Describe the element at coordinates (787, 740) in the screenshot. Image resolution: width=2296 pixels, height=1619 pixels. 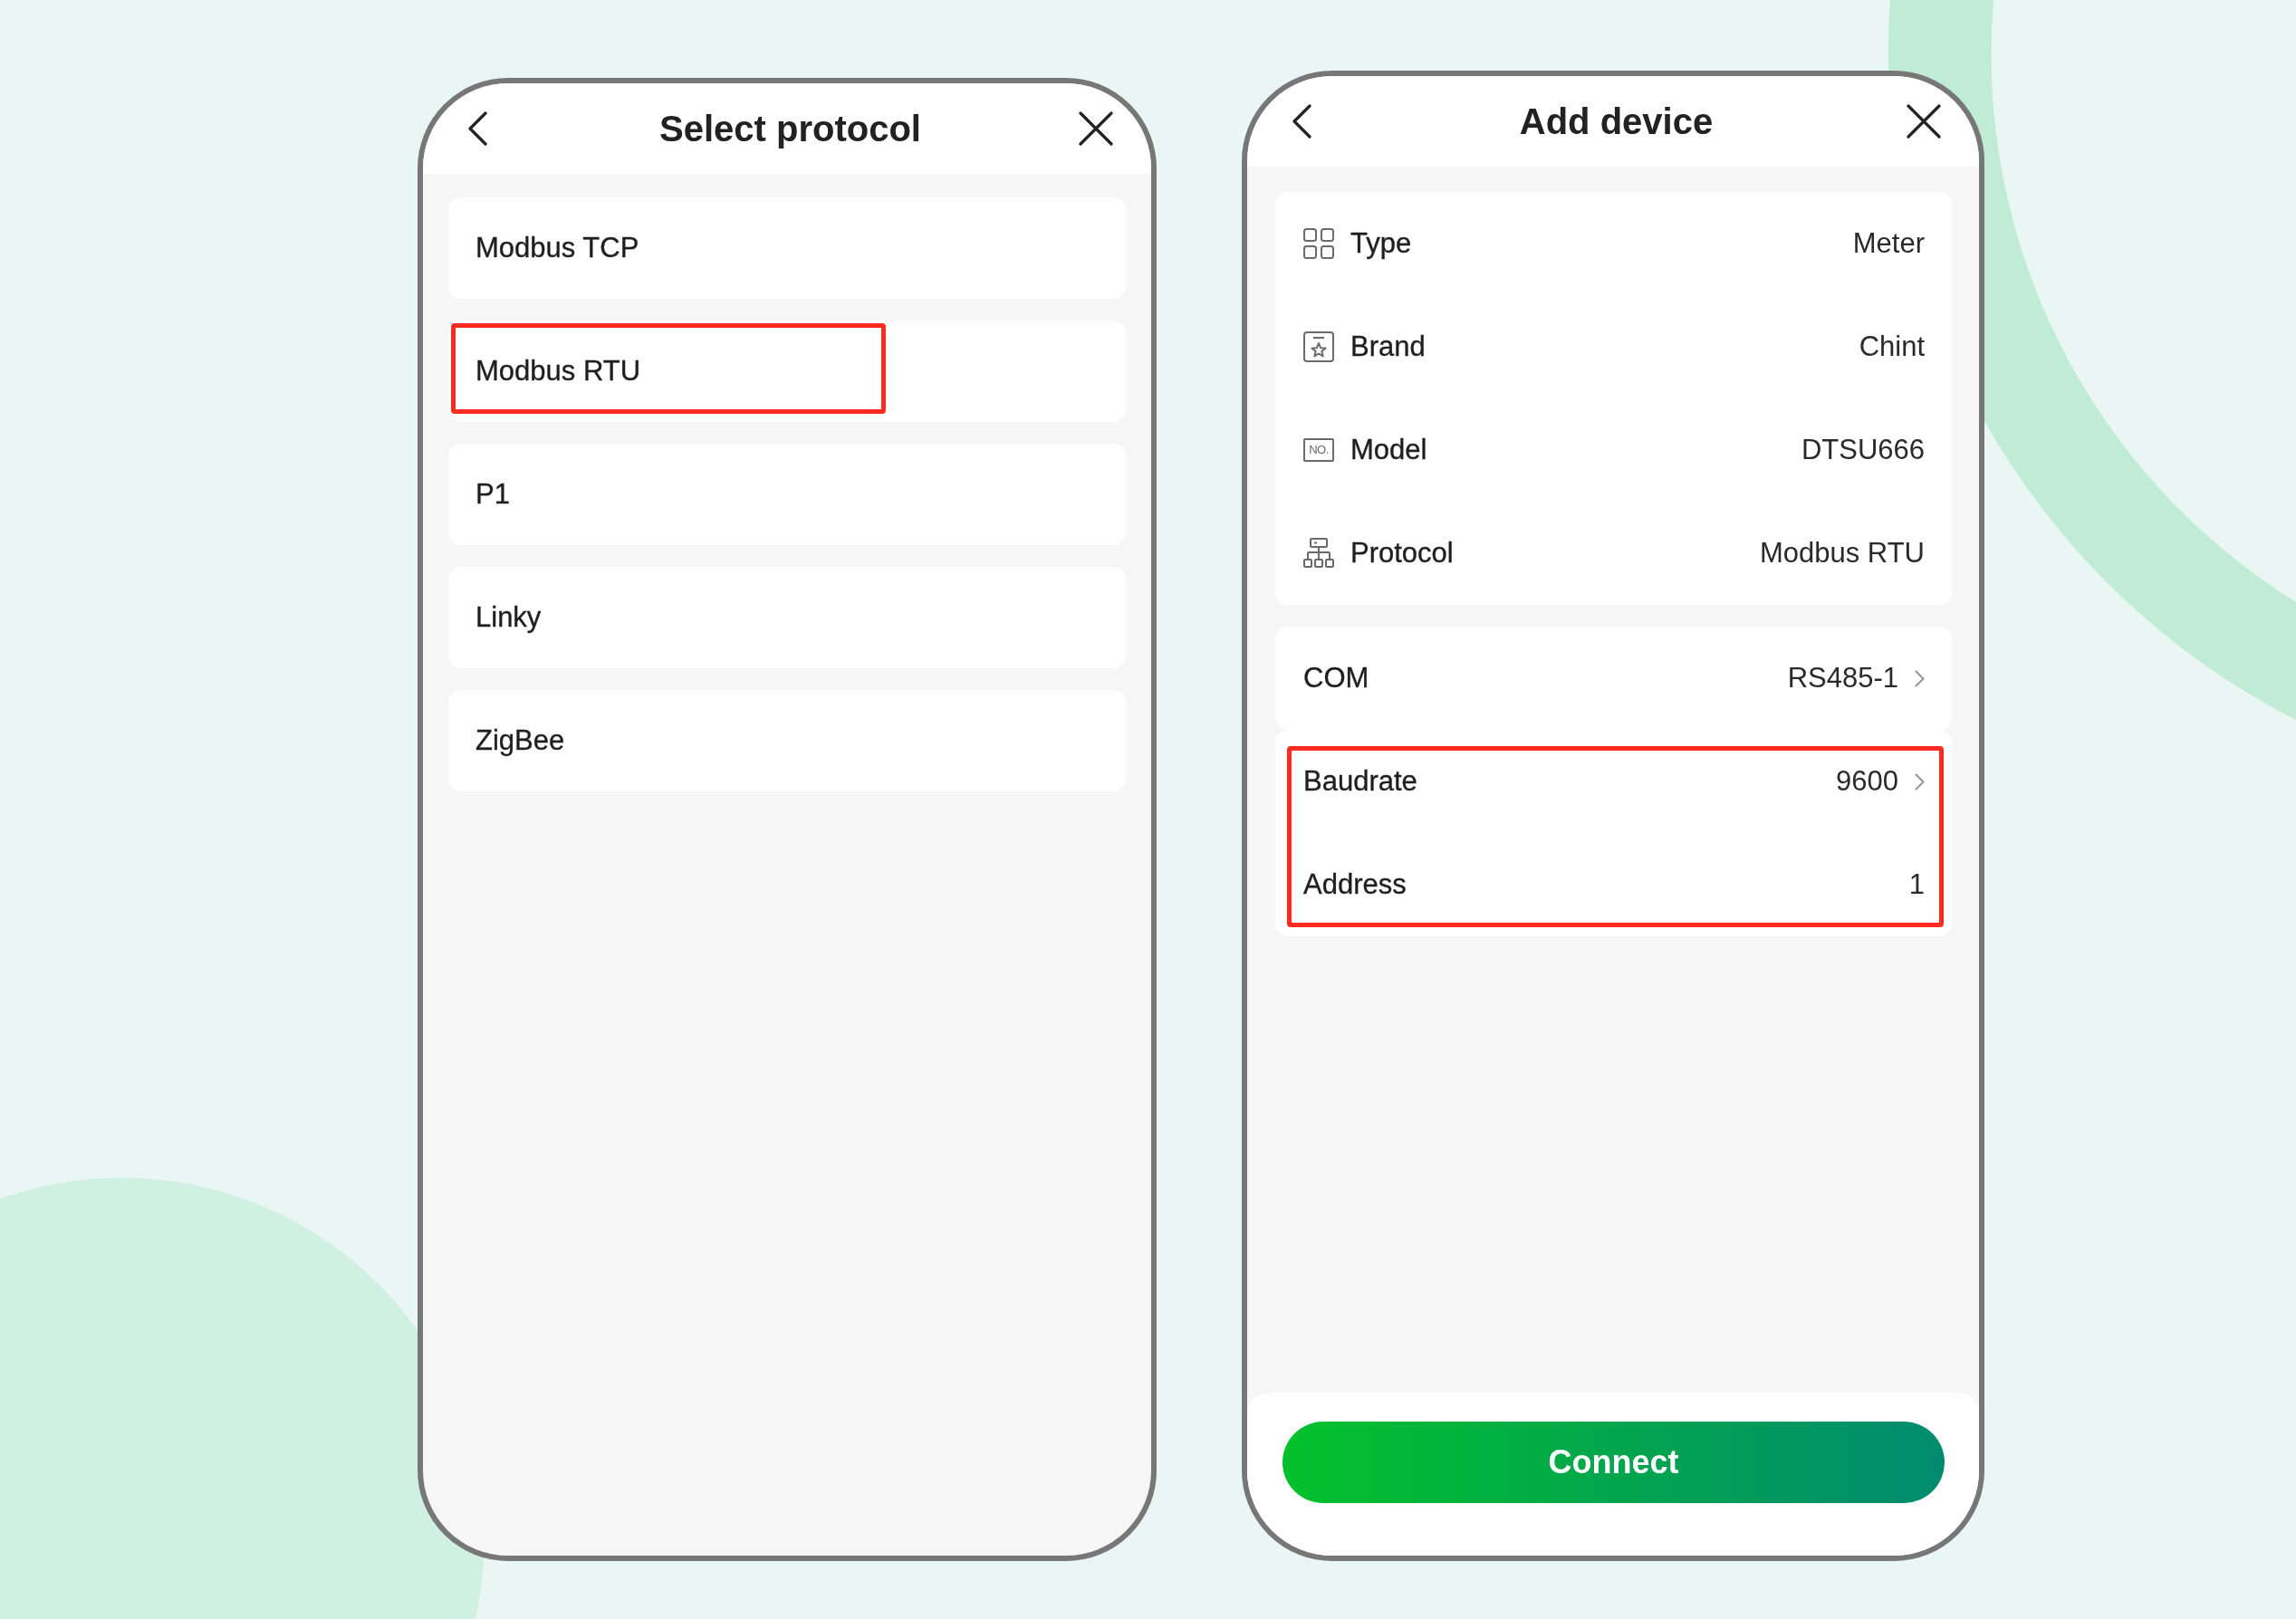
I see `protocol-option: ZigBee` at that location.